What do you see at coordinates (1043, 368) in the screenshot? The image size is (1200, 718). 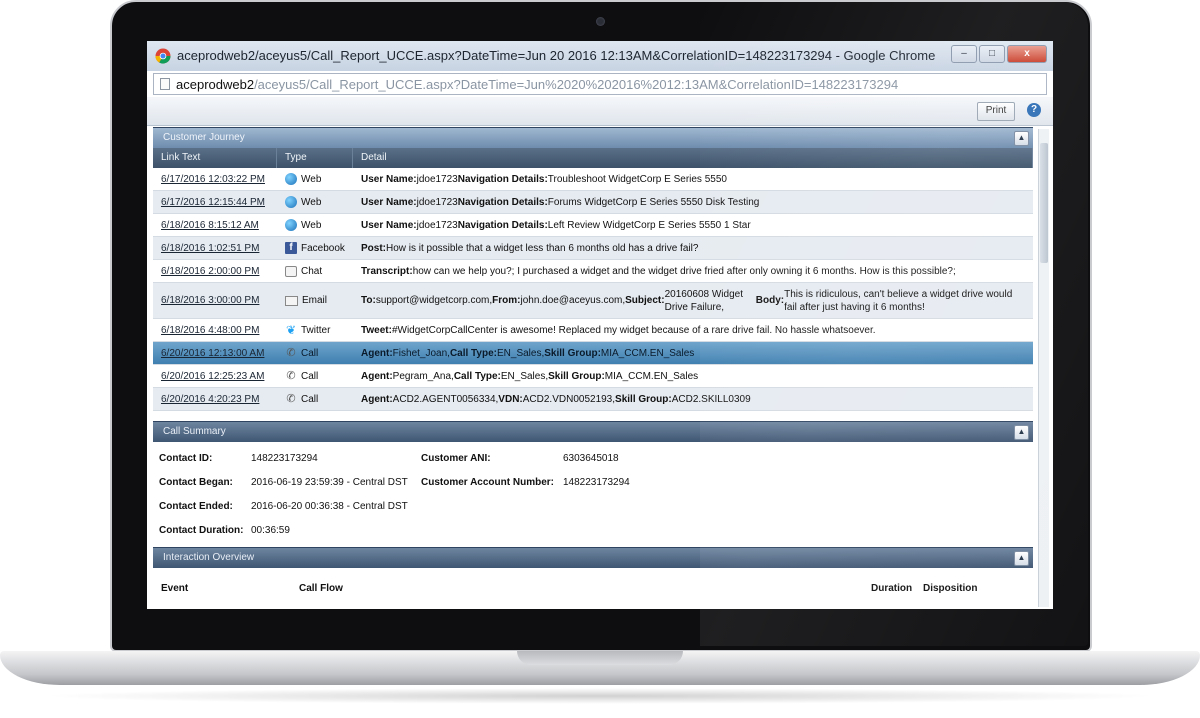 I see `vertical-scrollbar` at bounding box center [1043, 368].